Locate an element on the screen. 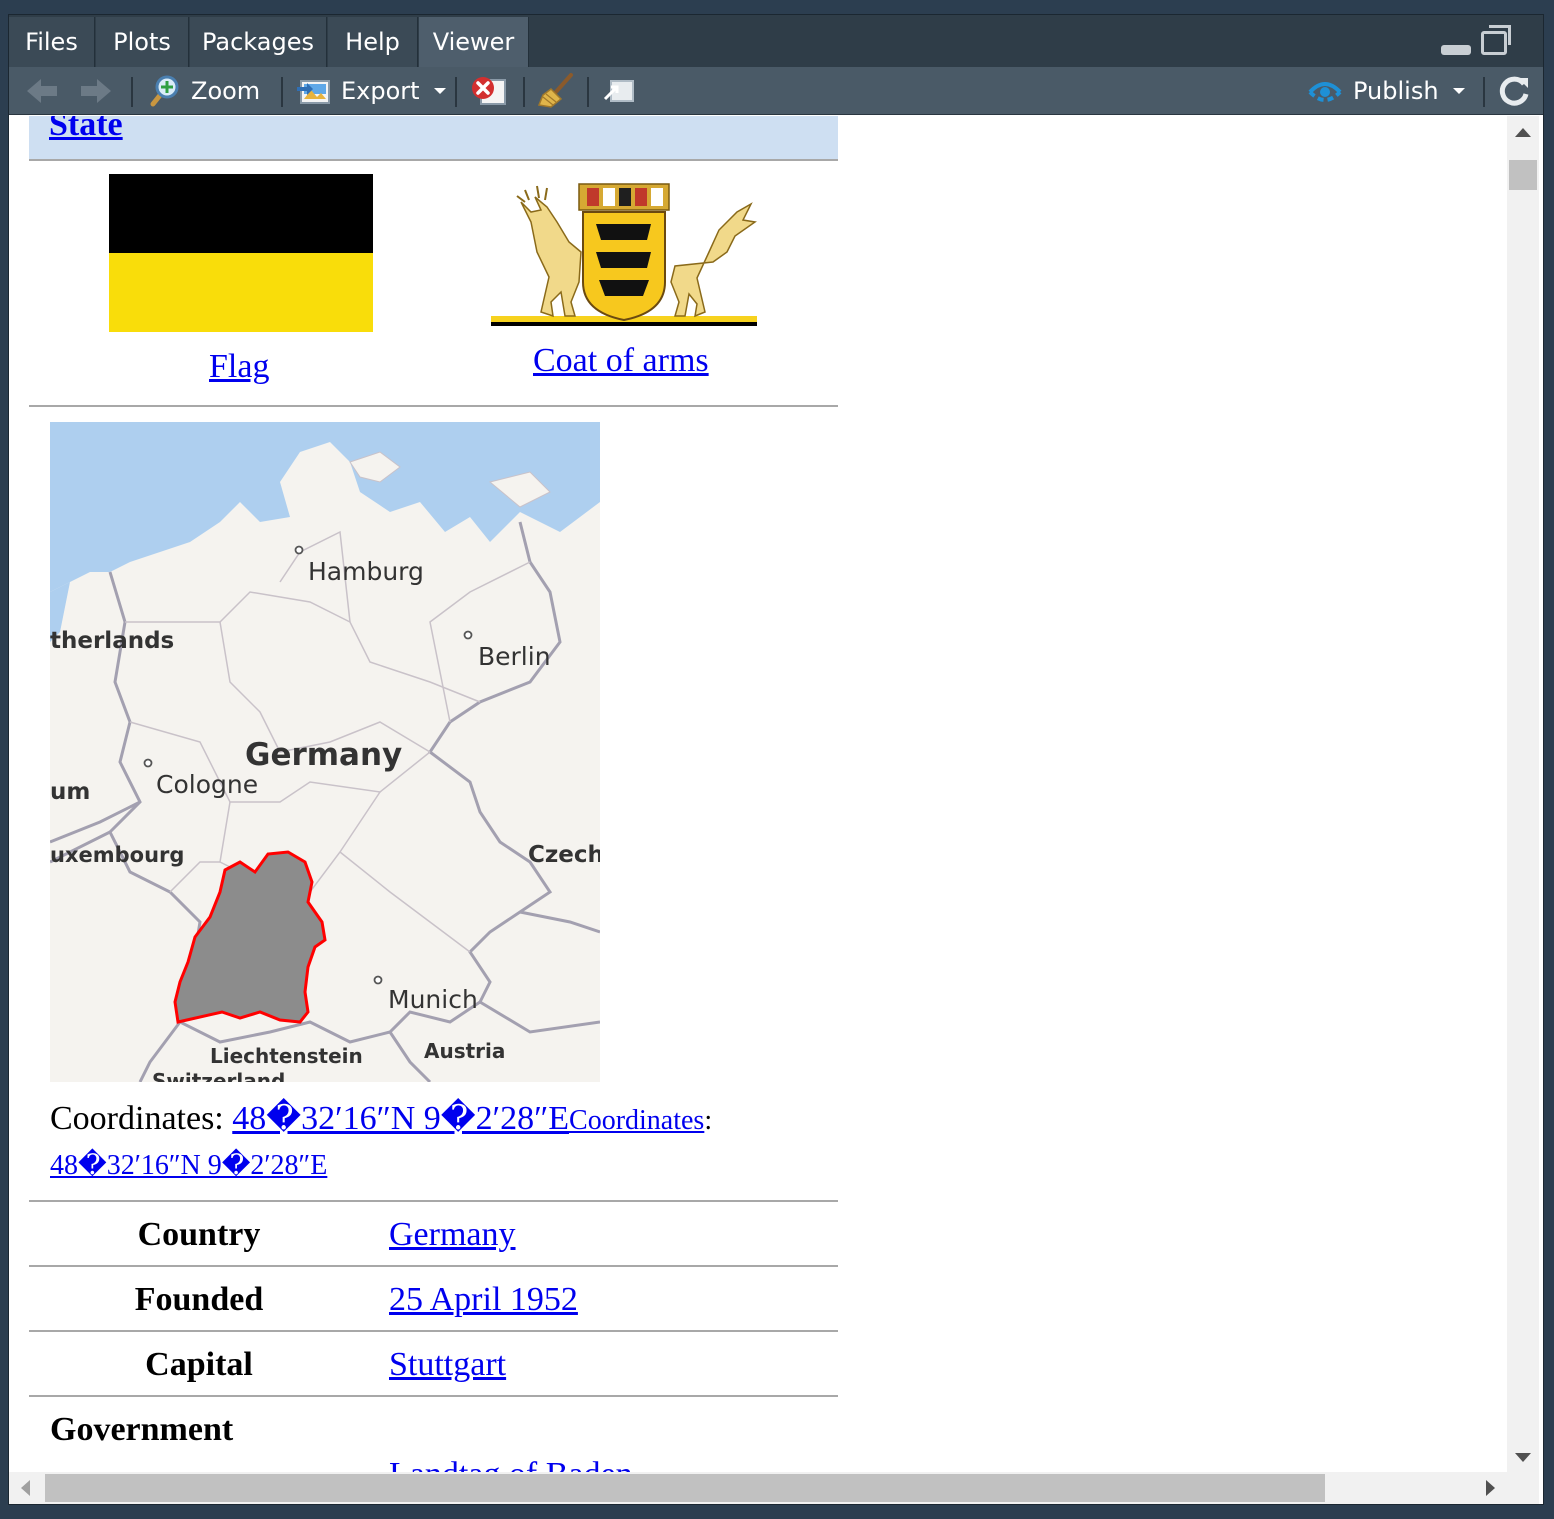 This screenshot has height=1519, width=1554. viewer-toolbar: Zoom Export Publish is located at coordinates (776, 91).